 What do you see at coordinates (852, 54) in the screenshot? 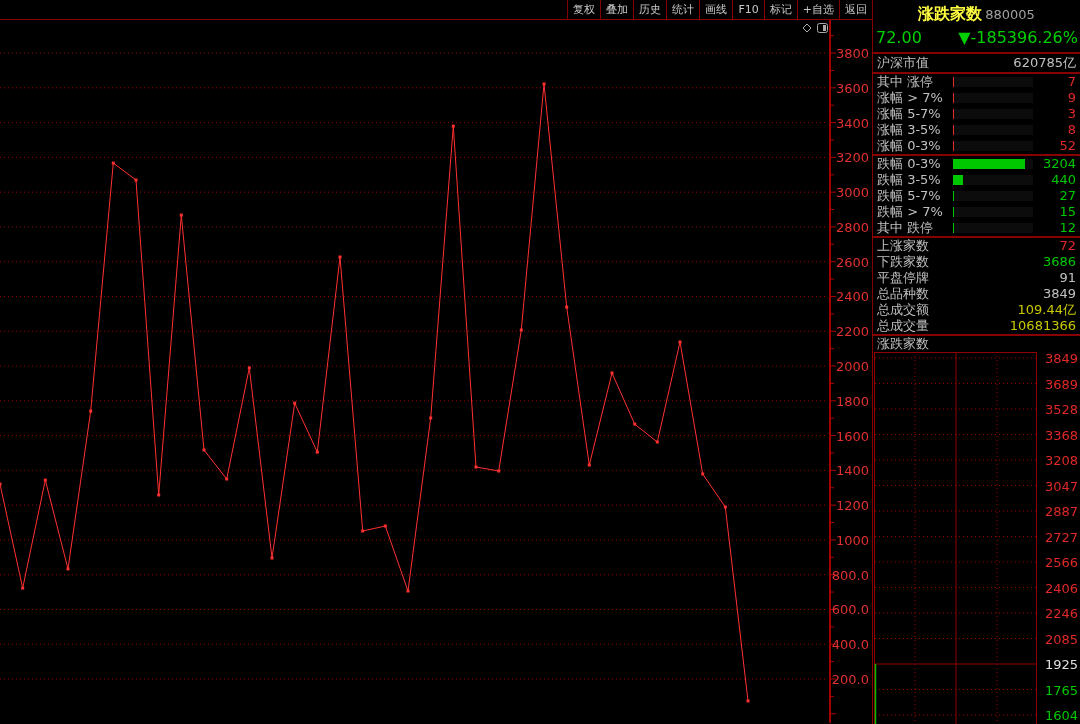
I see `axis-label: 3800` at bounding box center [852, 54].